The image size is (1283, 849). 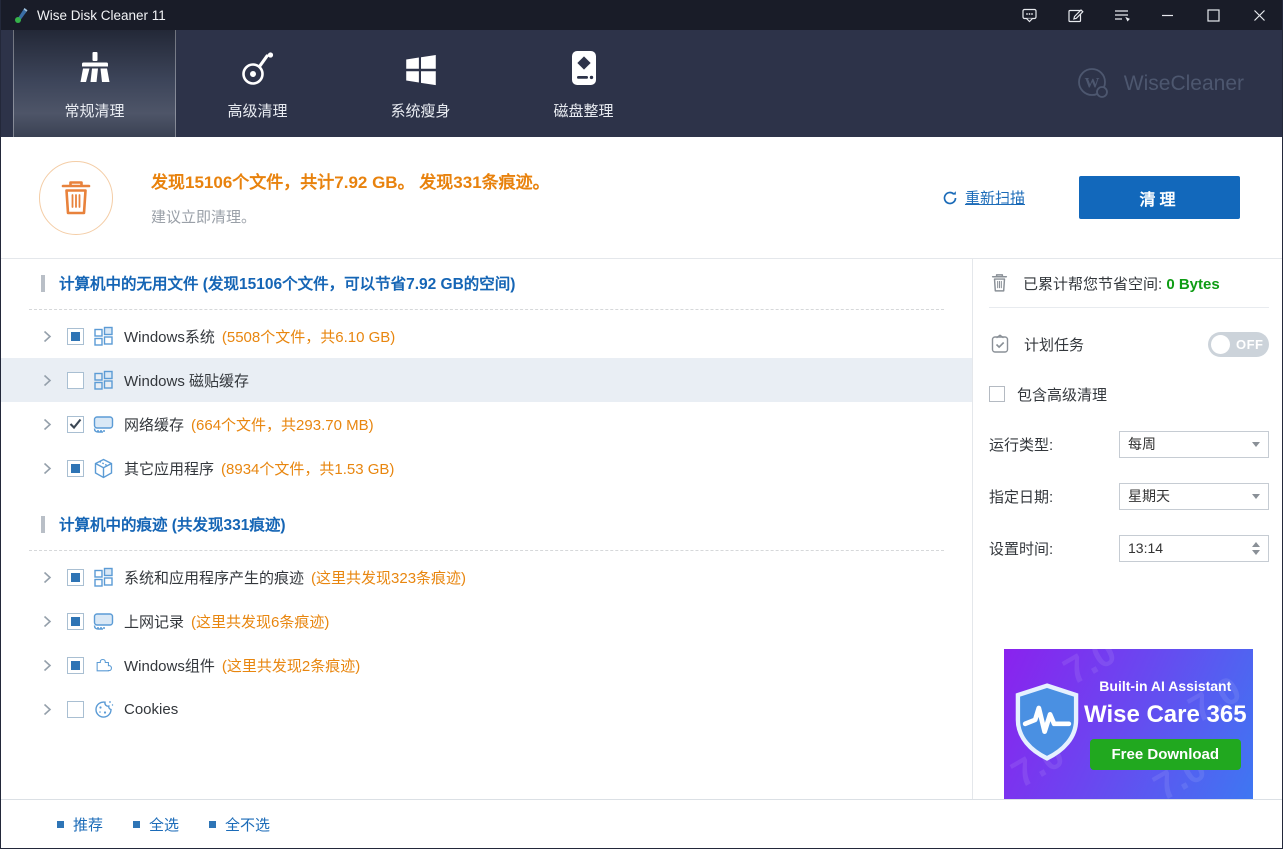 What do you see at coordinates (287, 284) in the screenshot?
I see `section-title: 计算机中的无用文件 (发现15106个文件，可以节省7.92 GB的空间)` at bounding box center [287, 284].